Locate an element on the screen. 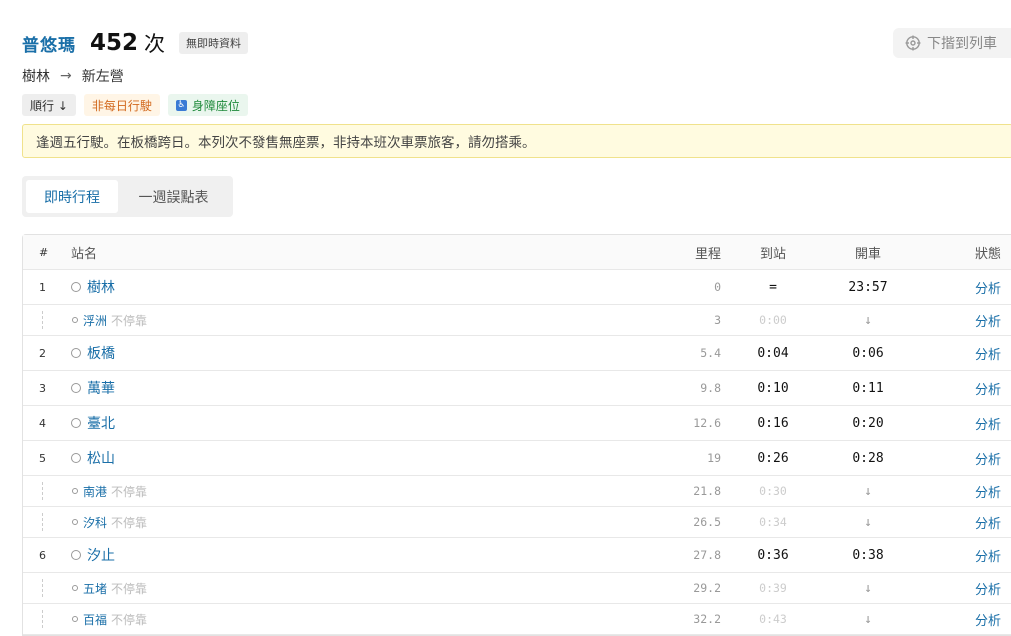 The width and height of the screenshot is (1011, 636). station-name-link: 汐科 is located at coordinates (95, 522).